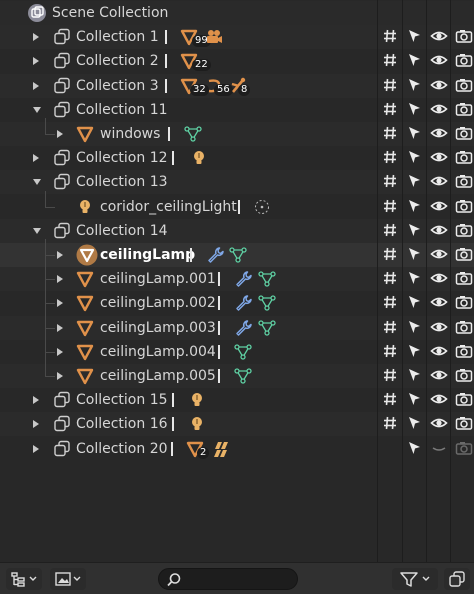 This screenshot has height=594, width=474. Describe the element at coordinates (158, 352) in the screenshot. I see `row-label: ceilingLamp.004` at that location.